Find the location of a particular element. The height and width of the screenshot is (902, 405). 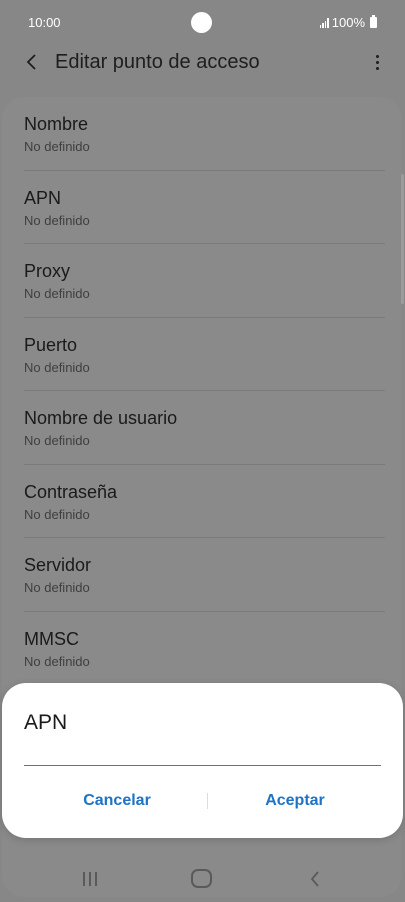

more-options-icon is located at coordinates (377, 62).